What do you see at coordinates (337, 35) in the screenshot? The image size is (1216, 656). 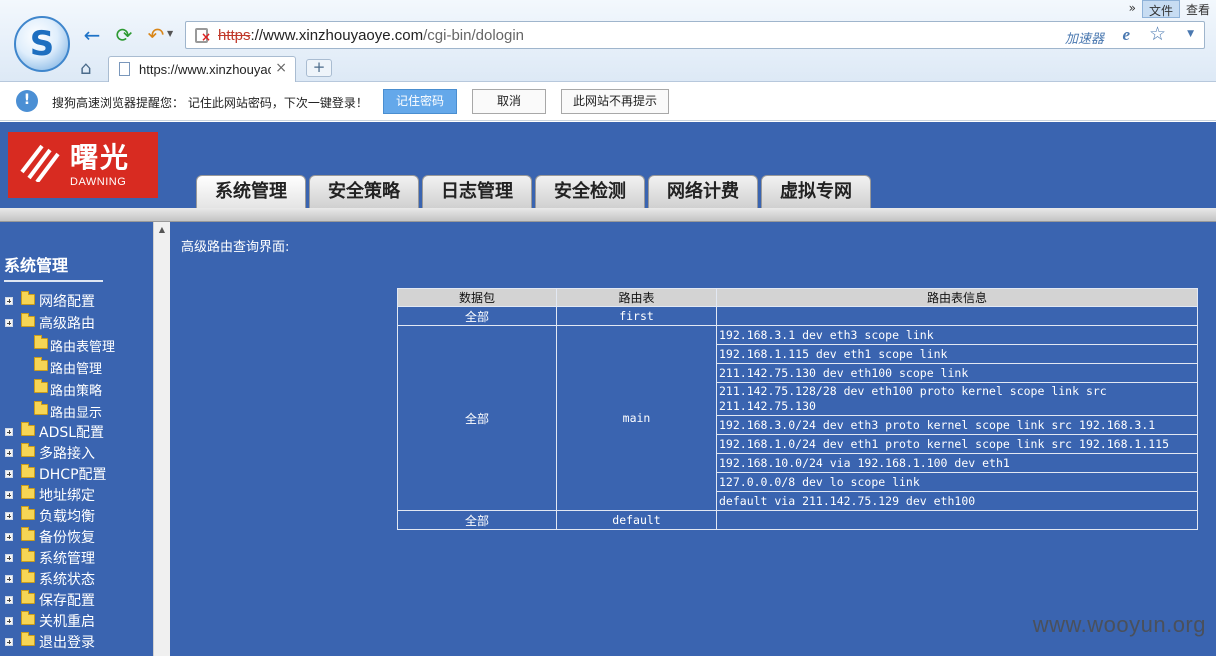 I see `url-domain: ://www.xinzhouyaoye.com` at bounding box center [337, 35].